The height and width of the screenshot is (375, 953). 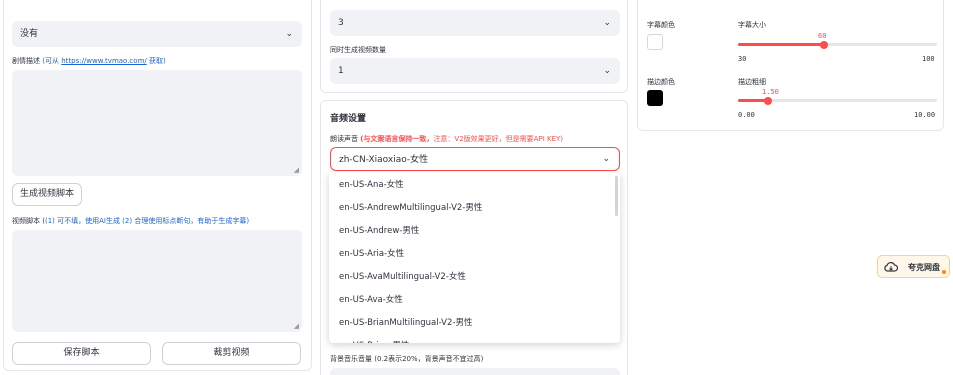 What do you see at coordinates (475, 23) in the screenshot?
I see `top-select-middle: 3 ⌄` at bounding box center [475, 23].